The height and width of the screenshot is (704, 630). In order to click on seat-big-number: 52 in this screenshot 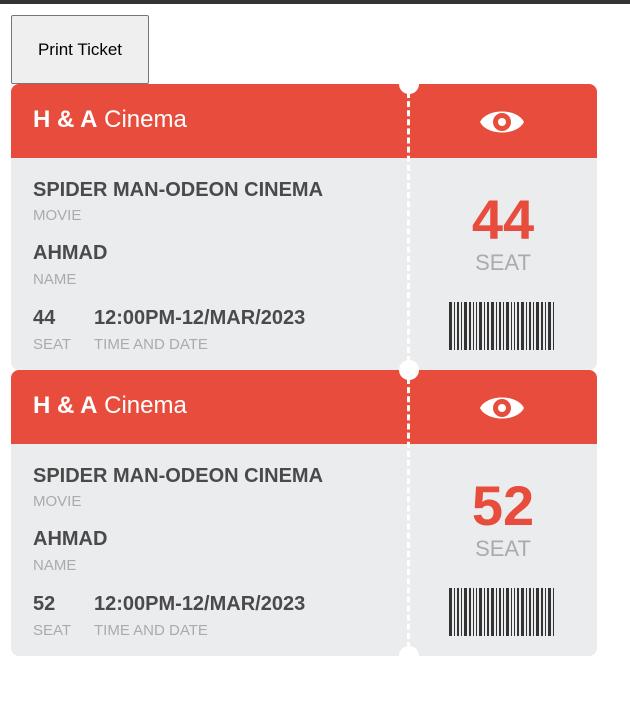, I will do `click(503, 505)`.